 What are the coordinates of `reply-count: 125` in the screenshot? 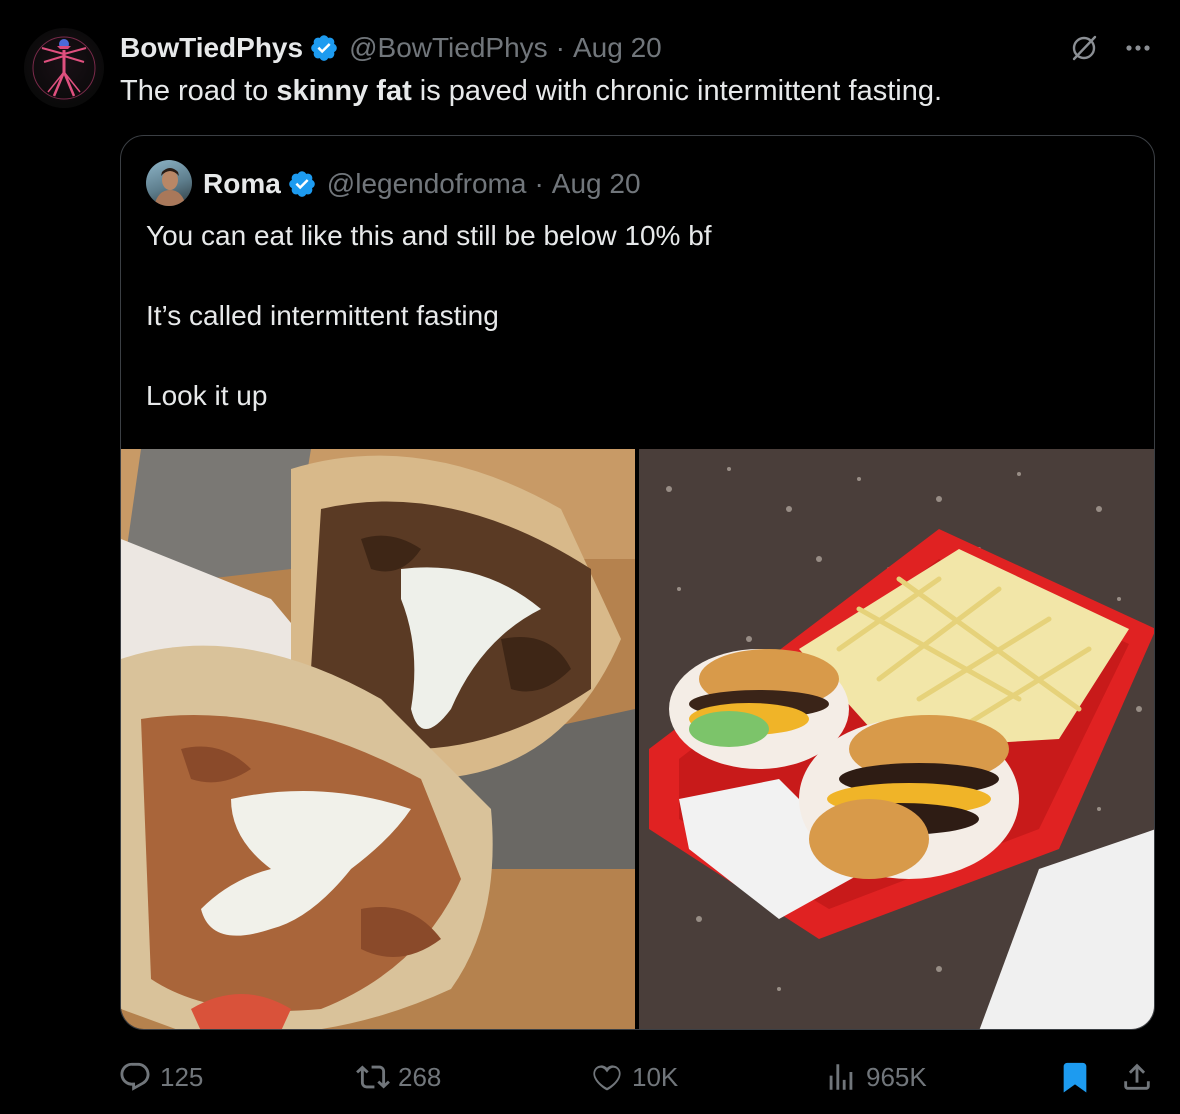 It's located at (182, 1076).